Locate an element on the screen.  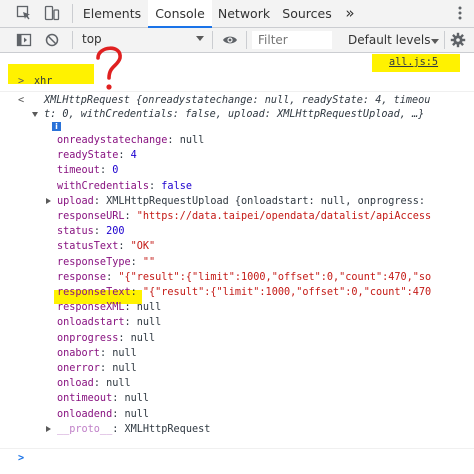
property-key: onerror is located at coordinates (78, 368).